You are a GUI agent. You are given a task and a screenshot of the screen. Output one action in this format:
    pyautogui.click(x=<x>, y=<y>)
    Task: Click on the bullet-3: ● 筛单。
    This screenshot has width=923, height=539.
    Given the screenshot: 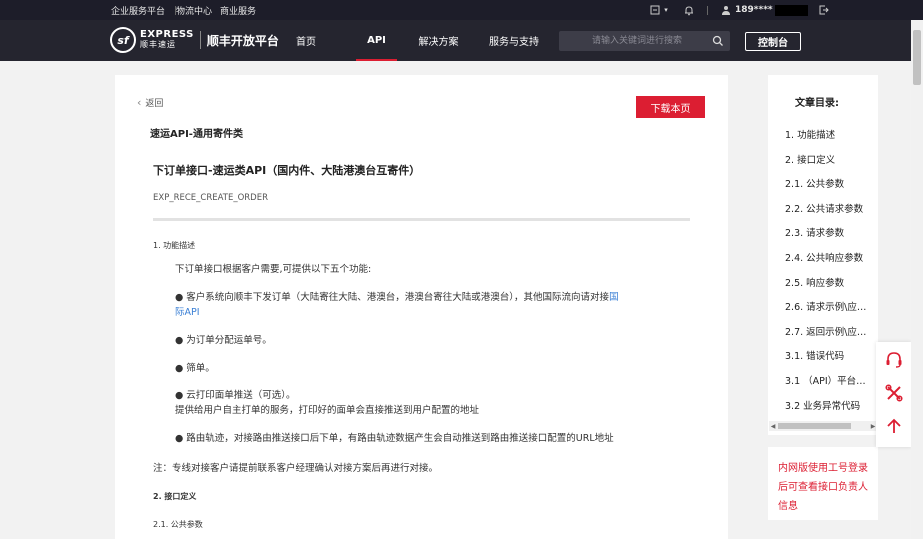 What is the action you would take?
    pyautogui.click(x=195, y=368)
    